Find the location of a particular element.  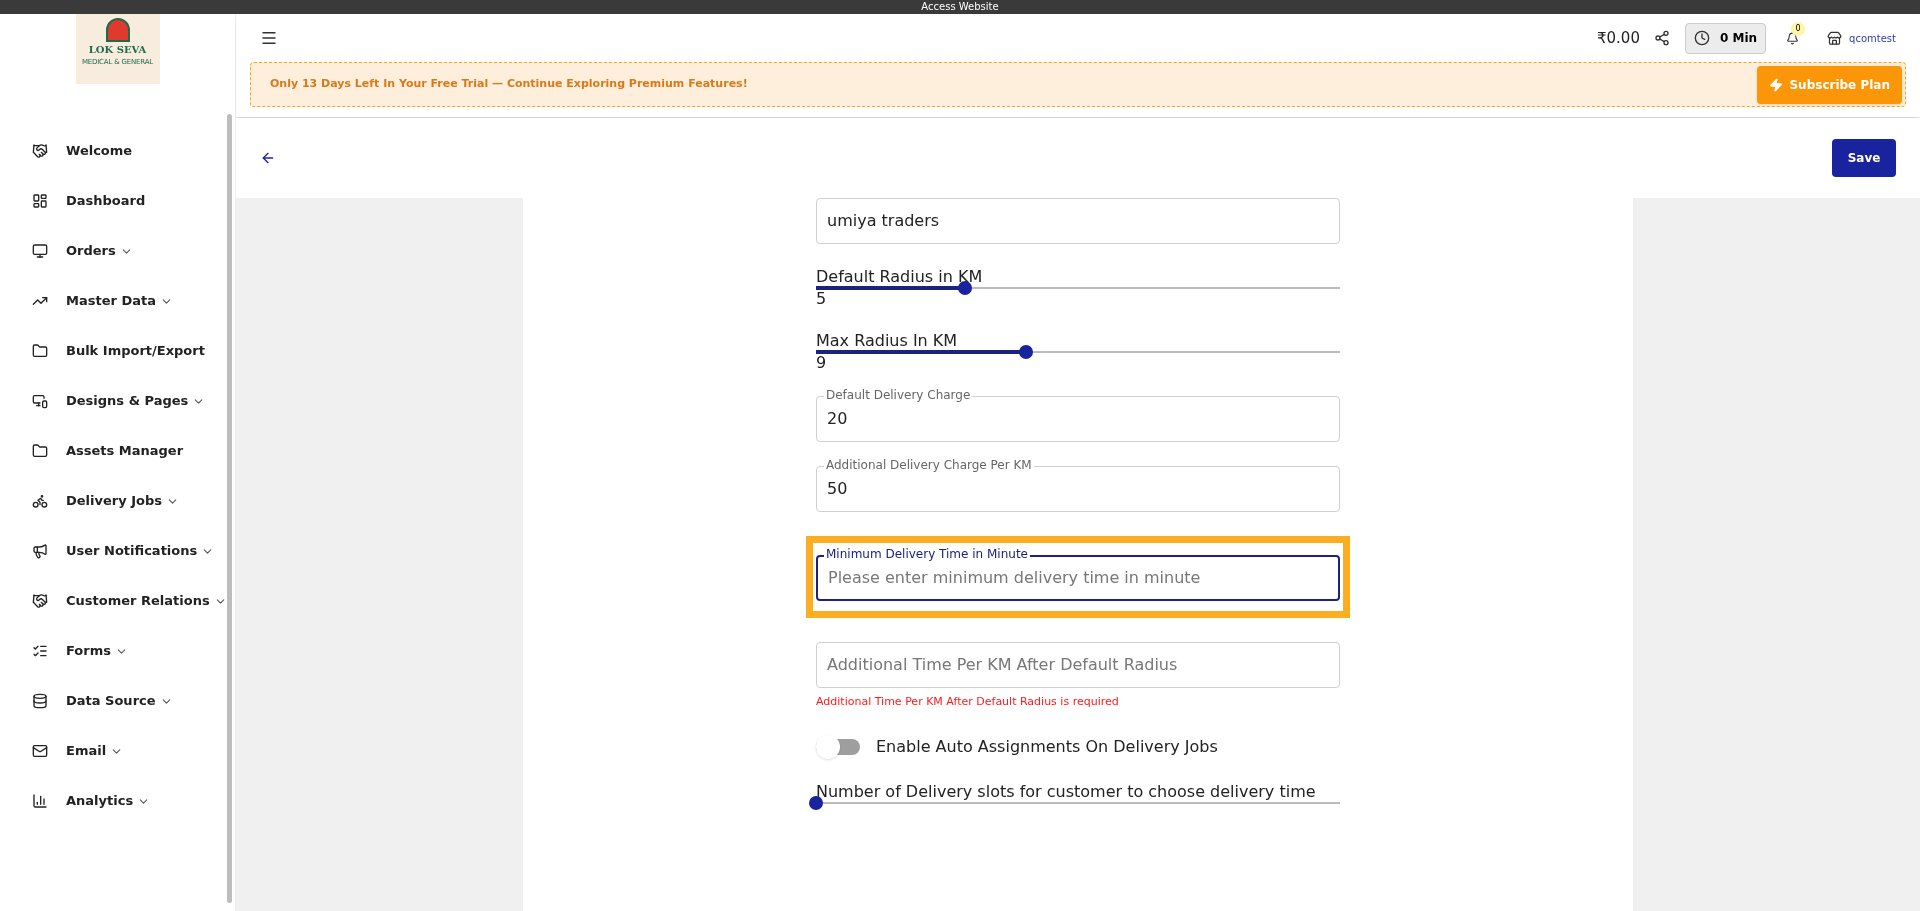

text-input: 50 is located at coordinates (1078, 489).